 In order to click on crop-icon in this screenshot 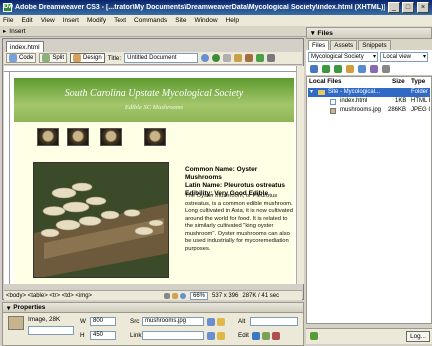, I will do `click(276, 336)`.